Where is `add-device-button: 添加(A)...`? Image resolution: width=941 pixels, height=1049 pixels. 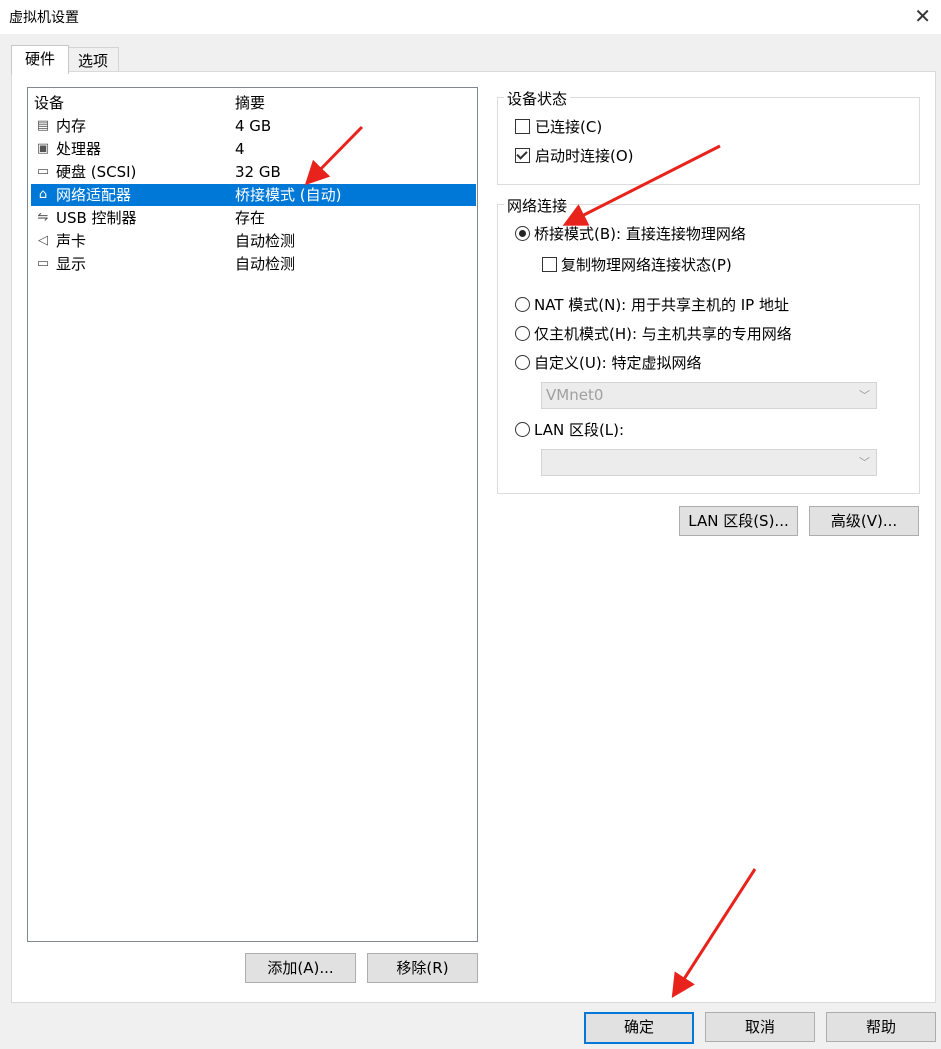 add-device-button: 添加(A)... is located at coordinates (300, 968).